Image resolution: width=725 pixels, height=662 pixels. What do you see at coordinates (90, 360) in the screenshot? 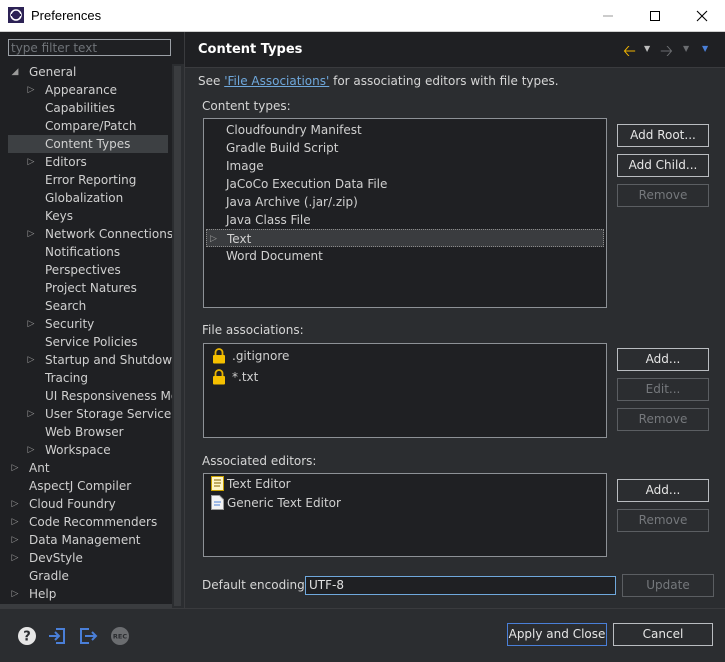
I see `tree-item: ▷ Startup and Shutdown` at bounding box center [90, 360].